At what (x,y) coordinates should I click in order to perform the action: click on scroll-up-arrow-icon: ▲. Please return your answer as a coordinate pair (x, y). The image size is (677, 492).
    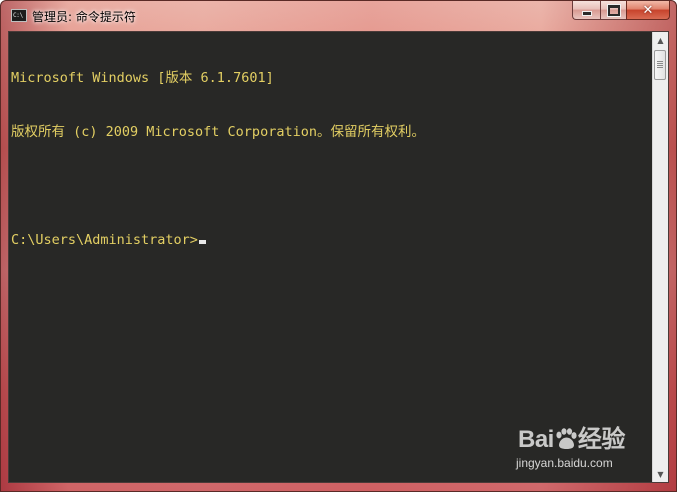
    Looking at the image, I should click on (660, 40).